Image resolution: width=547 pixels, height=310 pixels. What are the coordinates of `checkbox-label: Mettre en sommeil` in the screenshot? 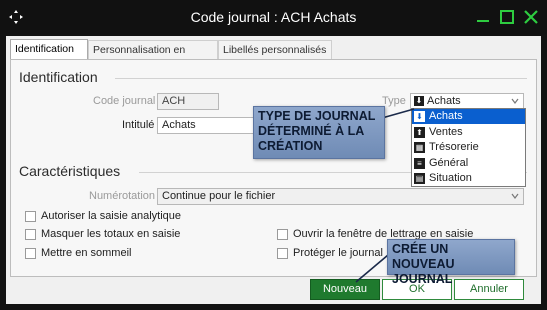 It's located at (86, 253).